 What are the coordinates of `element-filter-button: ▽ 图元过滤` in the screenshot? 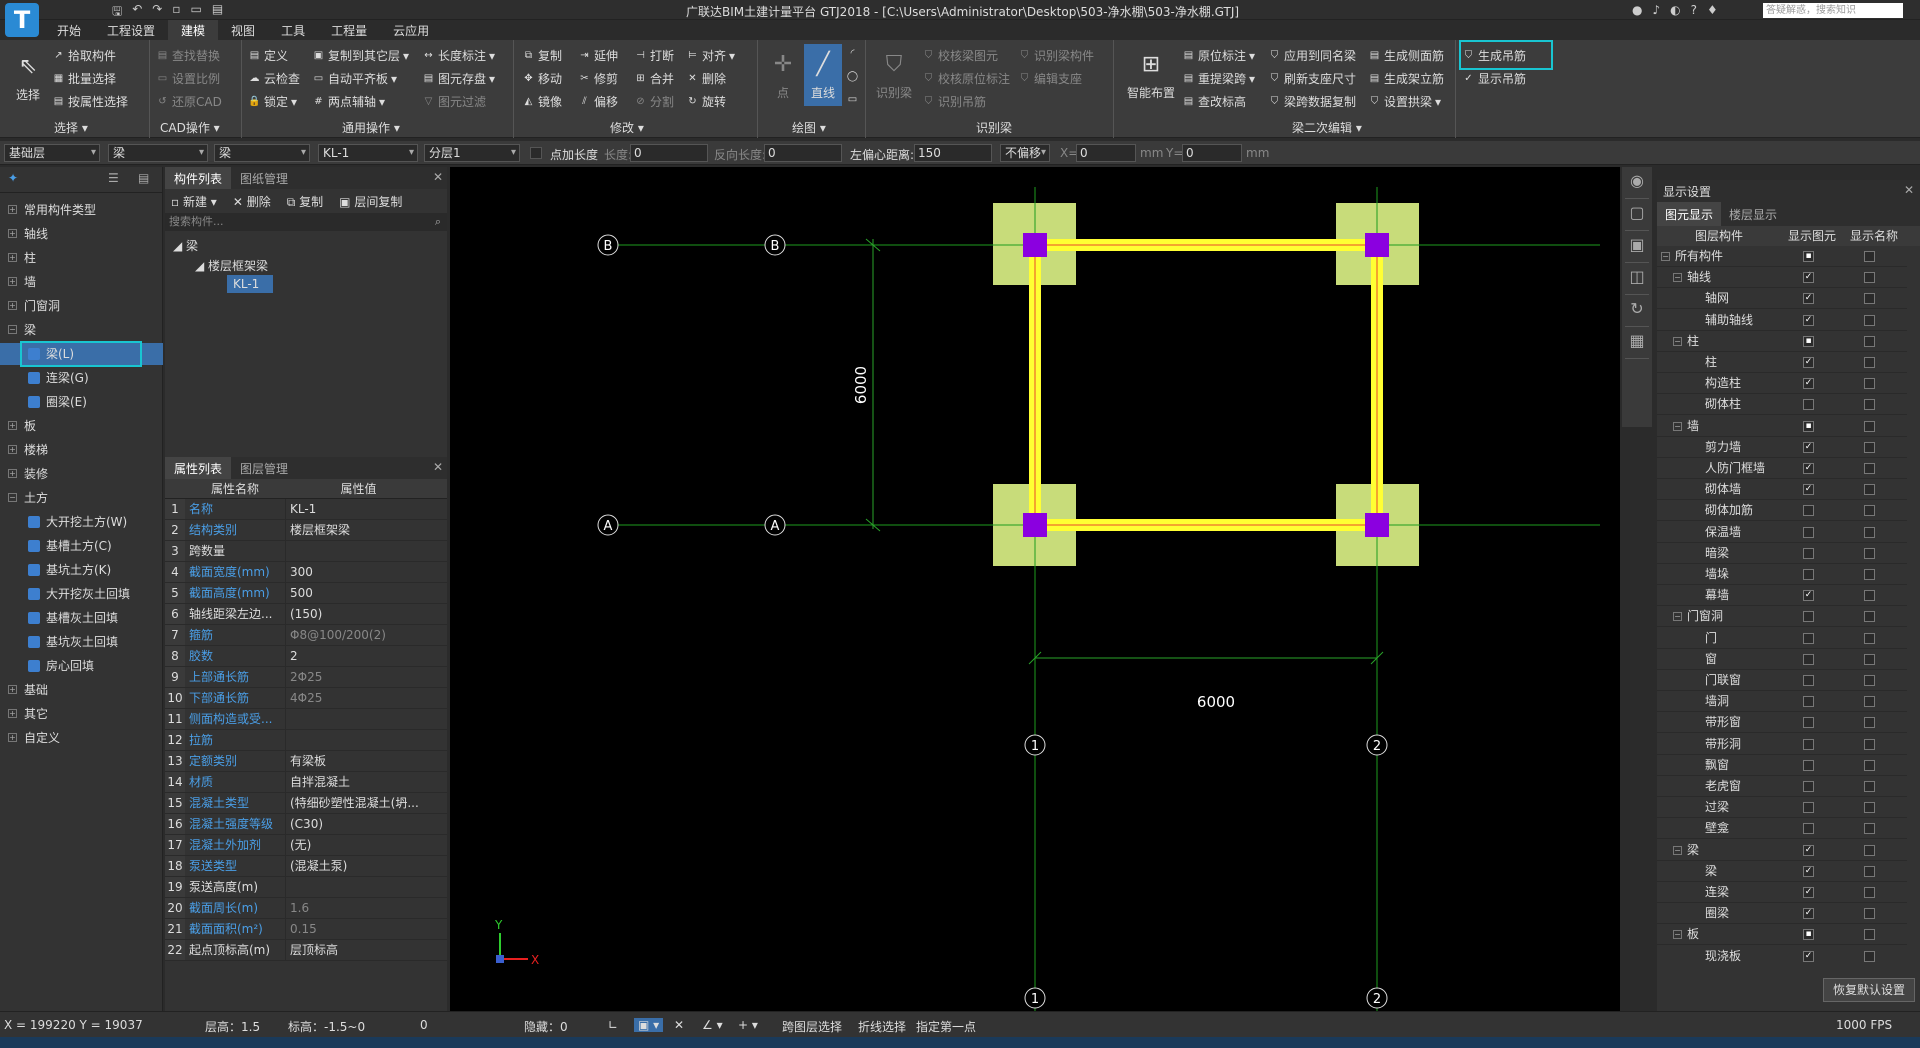 It's located at (454, 101).